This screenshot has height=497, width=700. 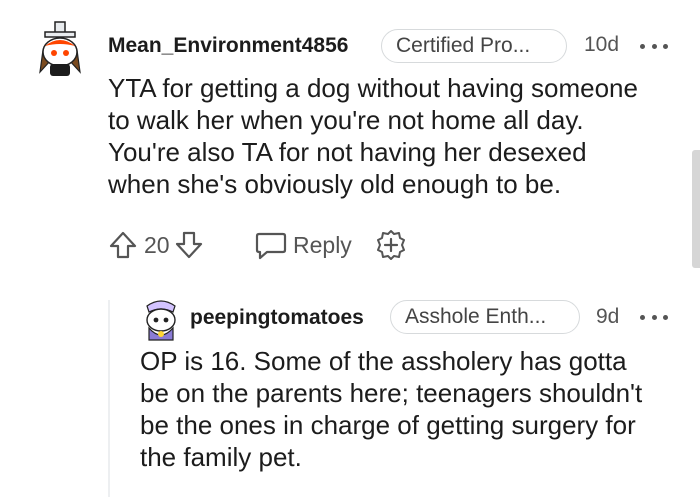 I want to click on arrow-down-icon, so click(x=189, y=245).